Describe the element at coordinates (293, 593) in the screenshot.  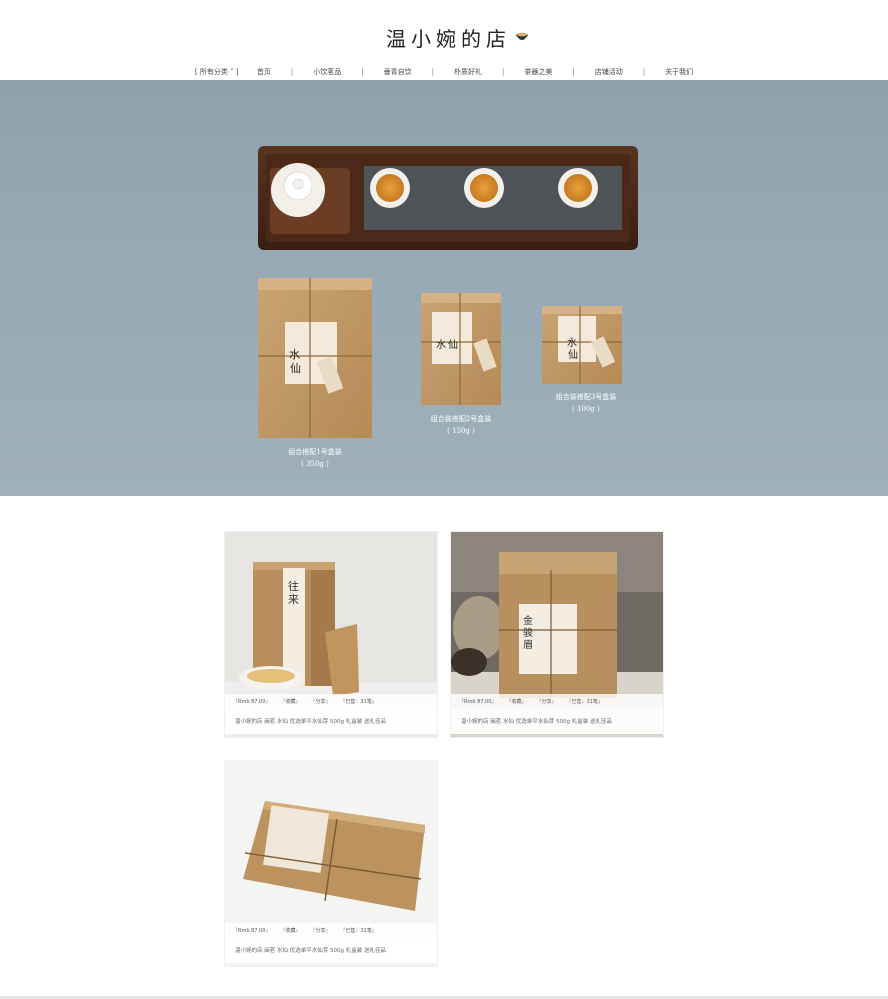
I see `product-box-text: 往来` at that location.